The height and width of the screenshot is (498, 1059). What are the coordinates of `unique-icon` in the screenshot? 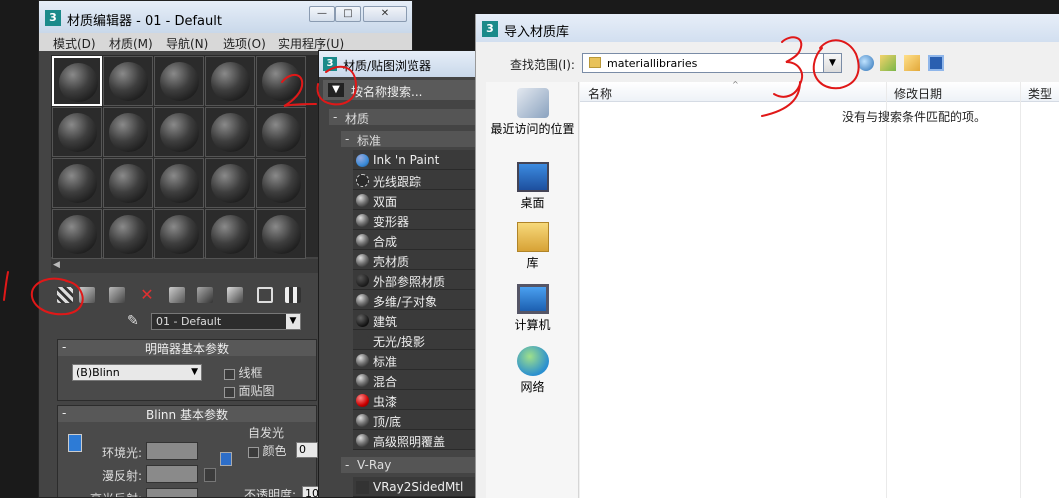 It's located at (205, 295).